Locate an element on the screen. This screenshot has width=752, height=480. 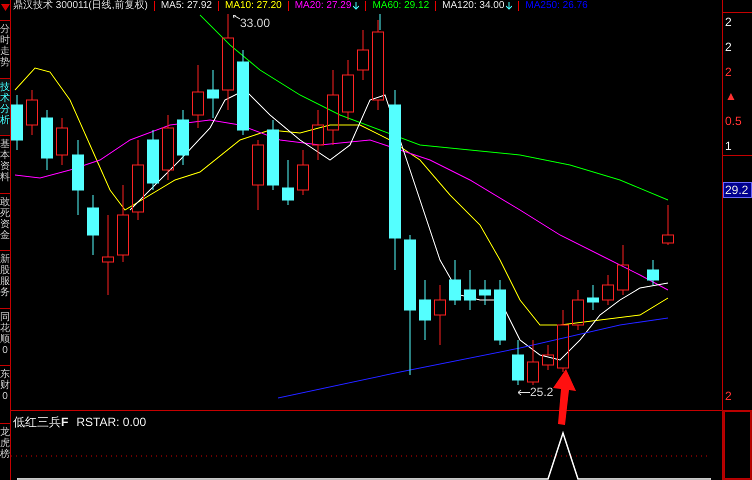
moving-average-value: MA20: 27.29 is located at coordinates (323, 6).